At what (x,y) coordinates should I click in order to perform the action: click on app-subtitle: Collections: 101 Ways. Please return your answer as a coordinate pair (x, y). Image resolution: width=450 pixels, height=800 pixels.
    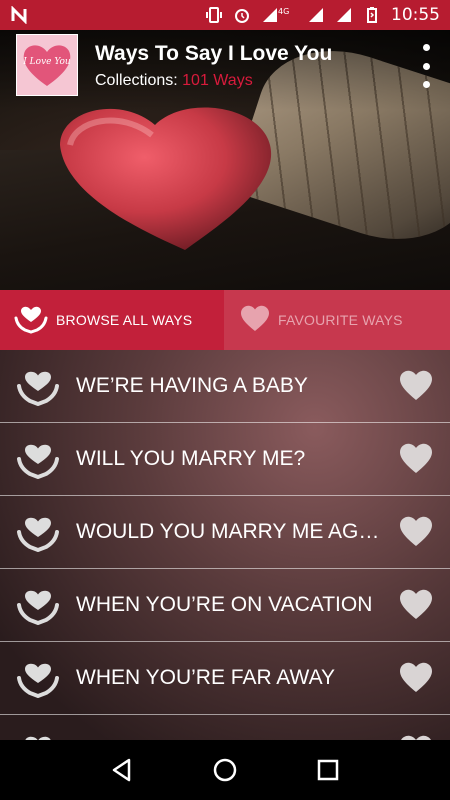
    Looking at the image, I should click on (174, 81).